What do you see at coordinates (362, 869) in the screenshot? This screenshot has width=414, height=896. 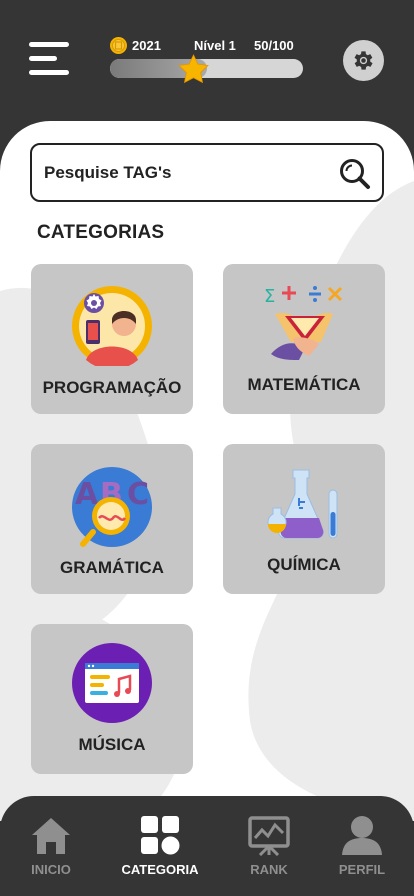 I see `nav-label: PERFIL` at bounding box center [362, 869].